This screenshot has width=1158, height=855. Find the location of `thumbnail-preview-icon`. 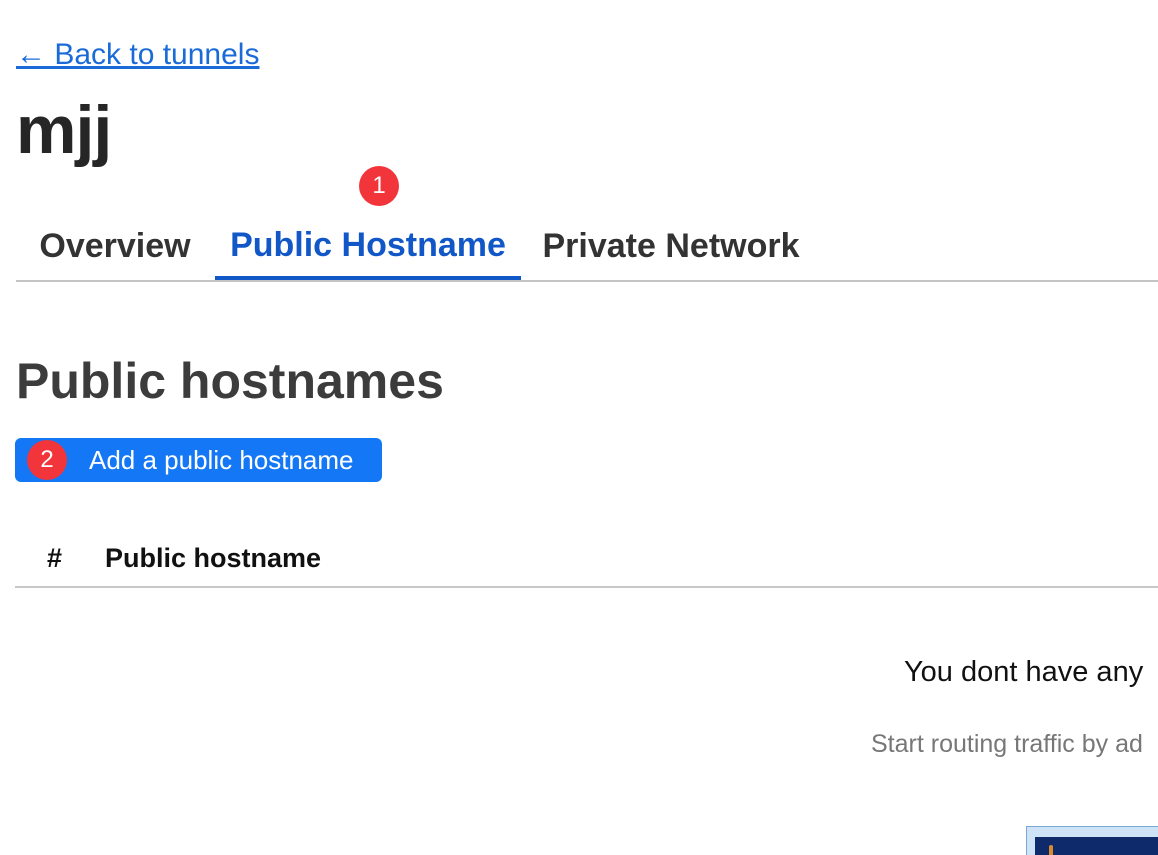

thumbnail-preview-icon is located at coordinates (1096, 846).